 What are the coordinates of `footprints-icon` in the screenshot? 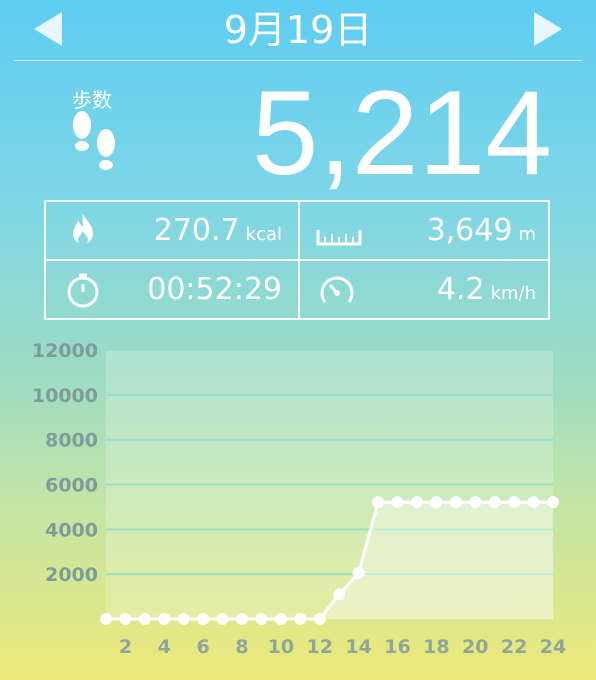 It's located at (94, 140).